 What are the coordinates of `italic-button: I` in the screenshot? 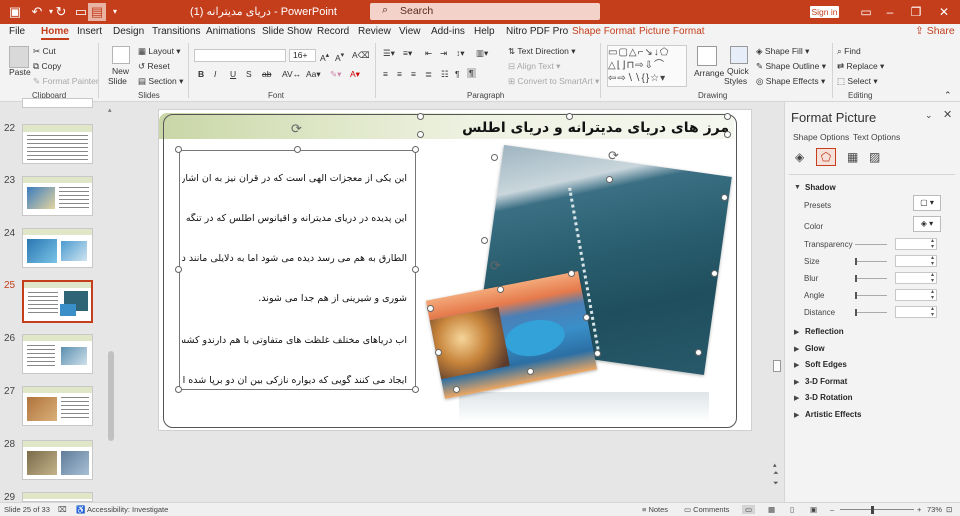 It's located at (215, 74).